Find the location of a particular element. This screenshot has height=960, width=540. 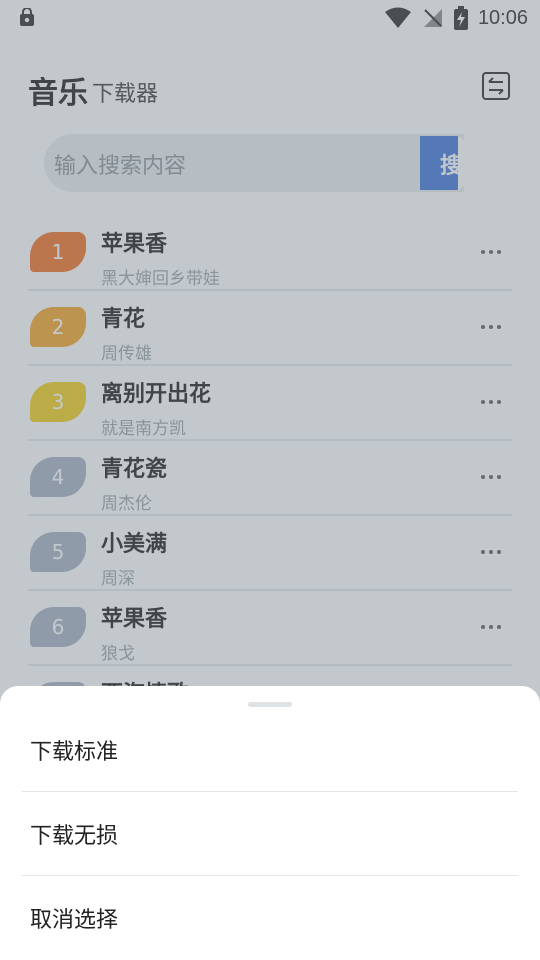

sheet-drag-handle is located at coordinates (270, 704).